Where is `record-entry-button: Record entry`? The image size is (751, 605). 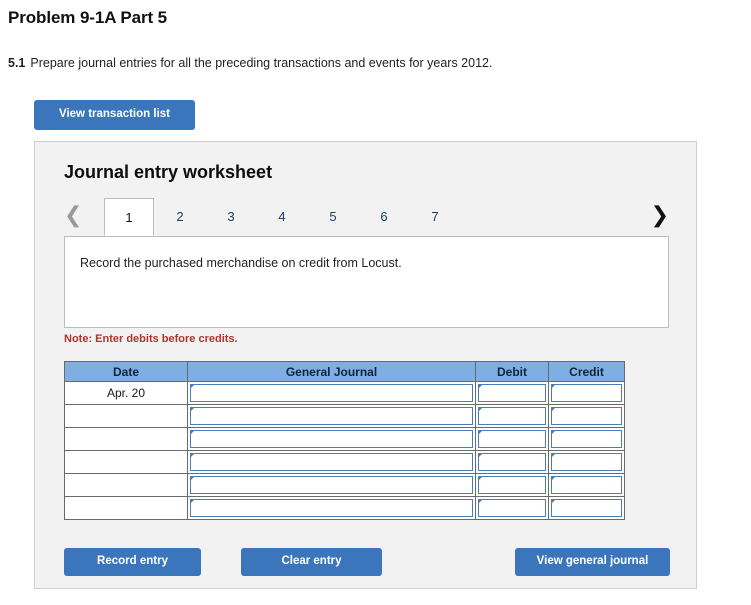
record-entry-button: Record entry is located at coordinates (132, 562).